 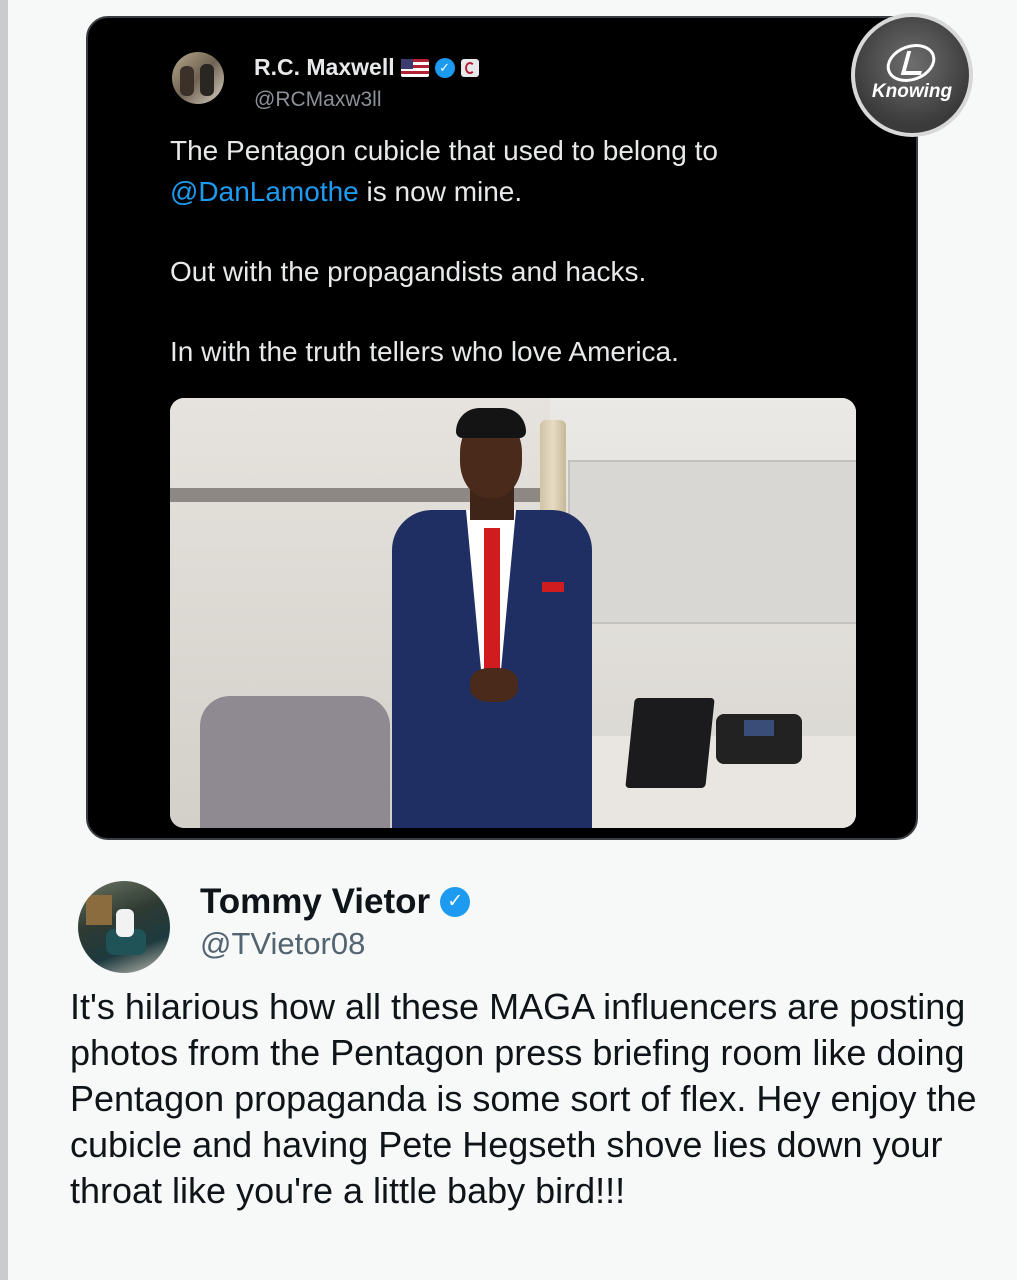 I want to click on us-flag-icon, so click(x=414, y=67).